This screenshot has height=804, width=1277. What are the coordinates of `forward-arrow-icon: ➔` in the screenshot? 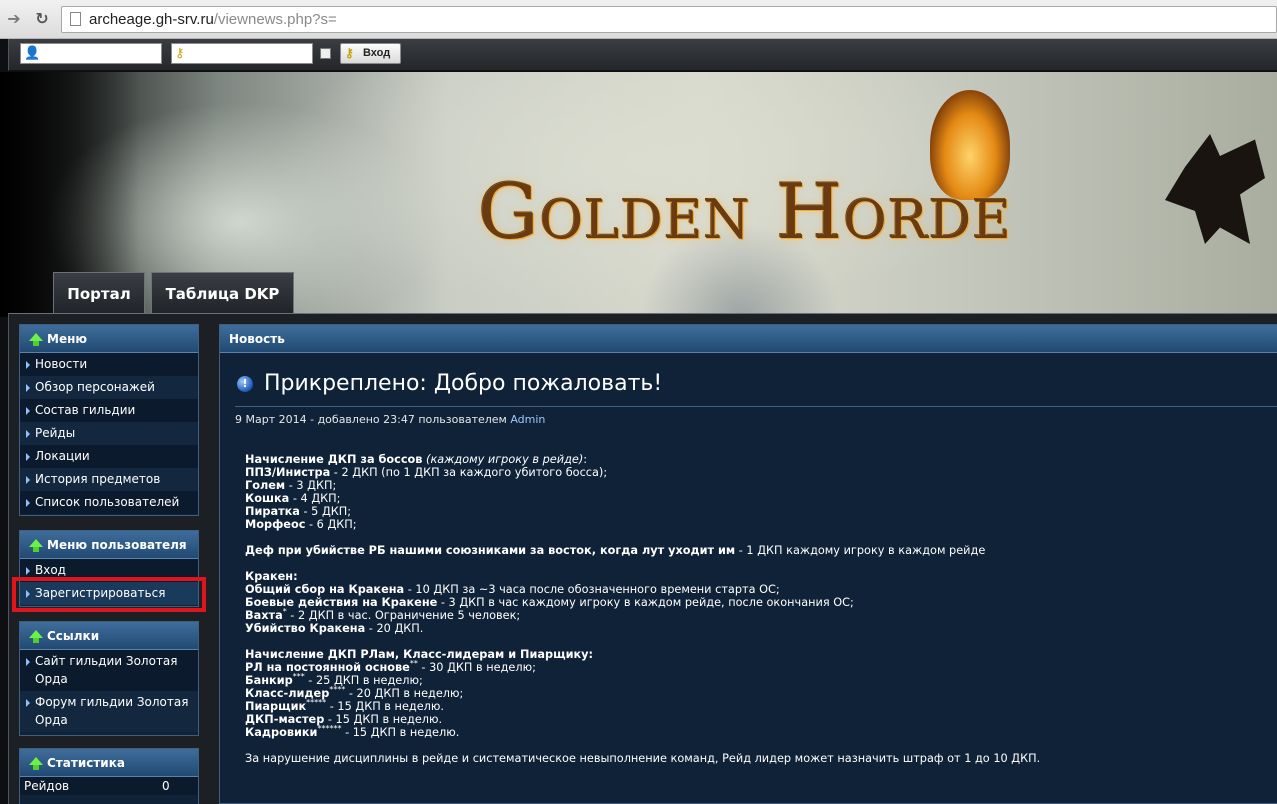 It's located at (14, 19).